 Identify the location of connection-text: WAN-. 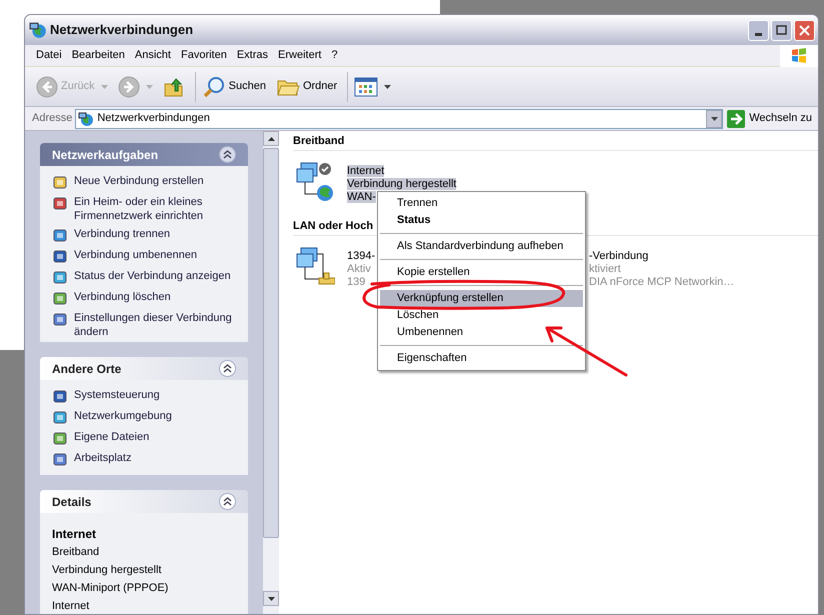
(361, 197).